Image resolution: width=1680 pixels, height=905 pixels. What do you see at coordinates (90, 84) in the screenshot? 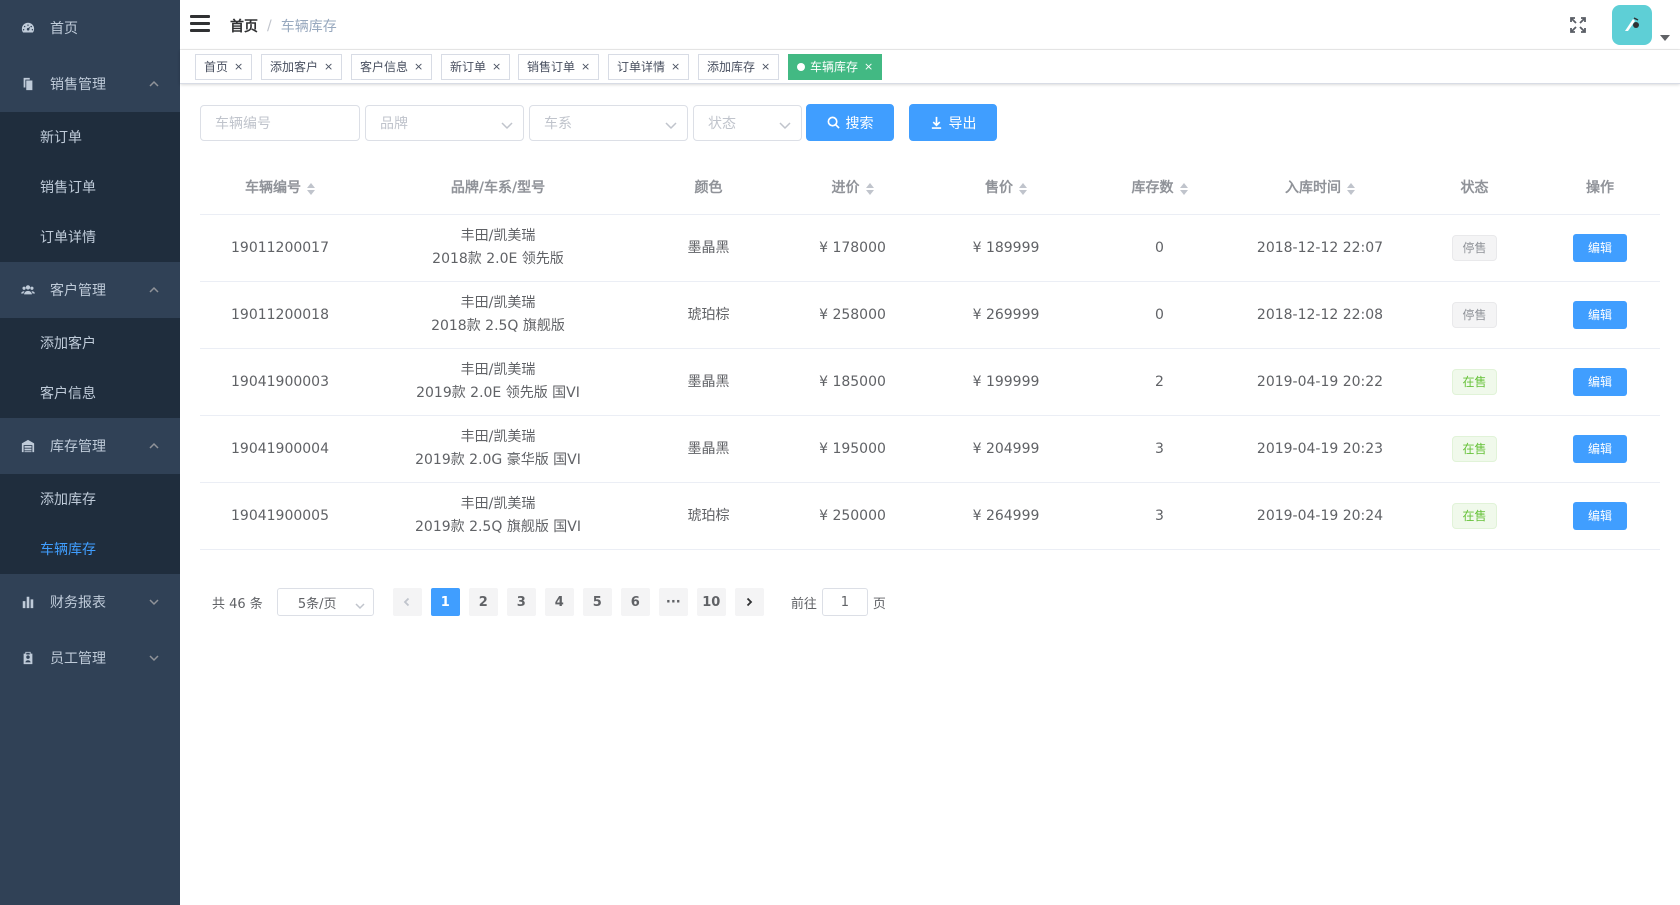
I see `sidebar-item-sales: 销售管理` at bounding box center [90, 84].